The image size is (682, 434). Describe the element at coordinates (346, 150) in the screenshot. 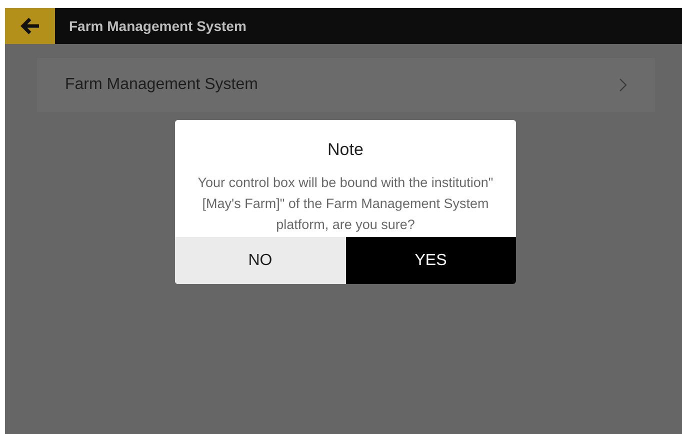

I see `dialog-title: Note` at that location.